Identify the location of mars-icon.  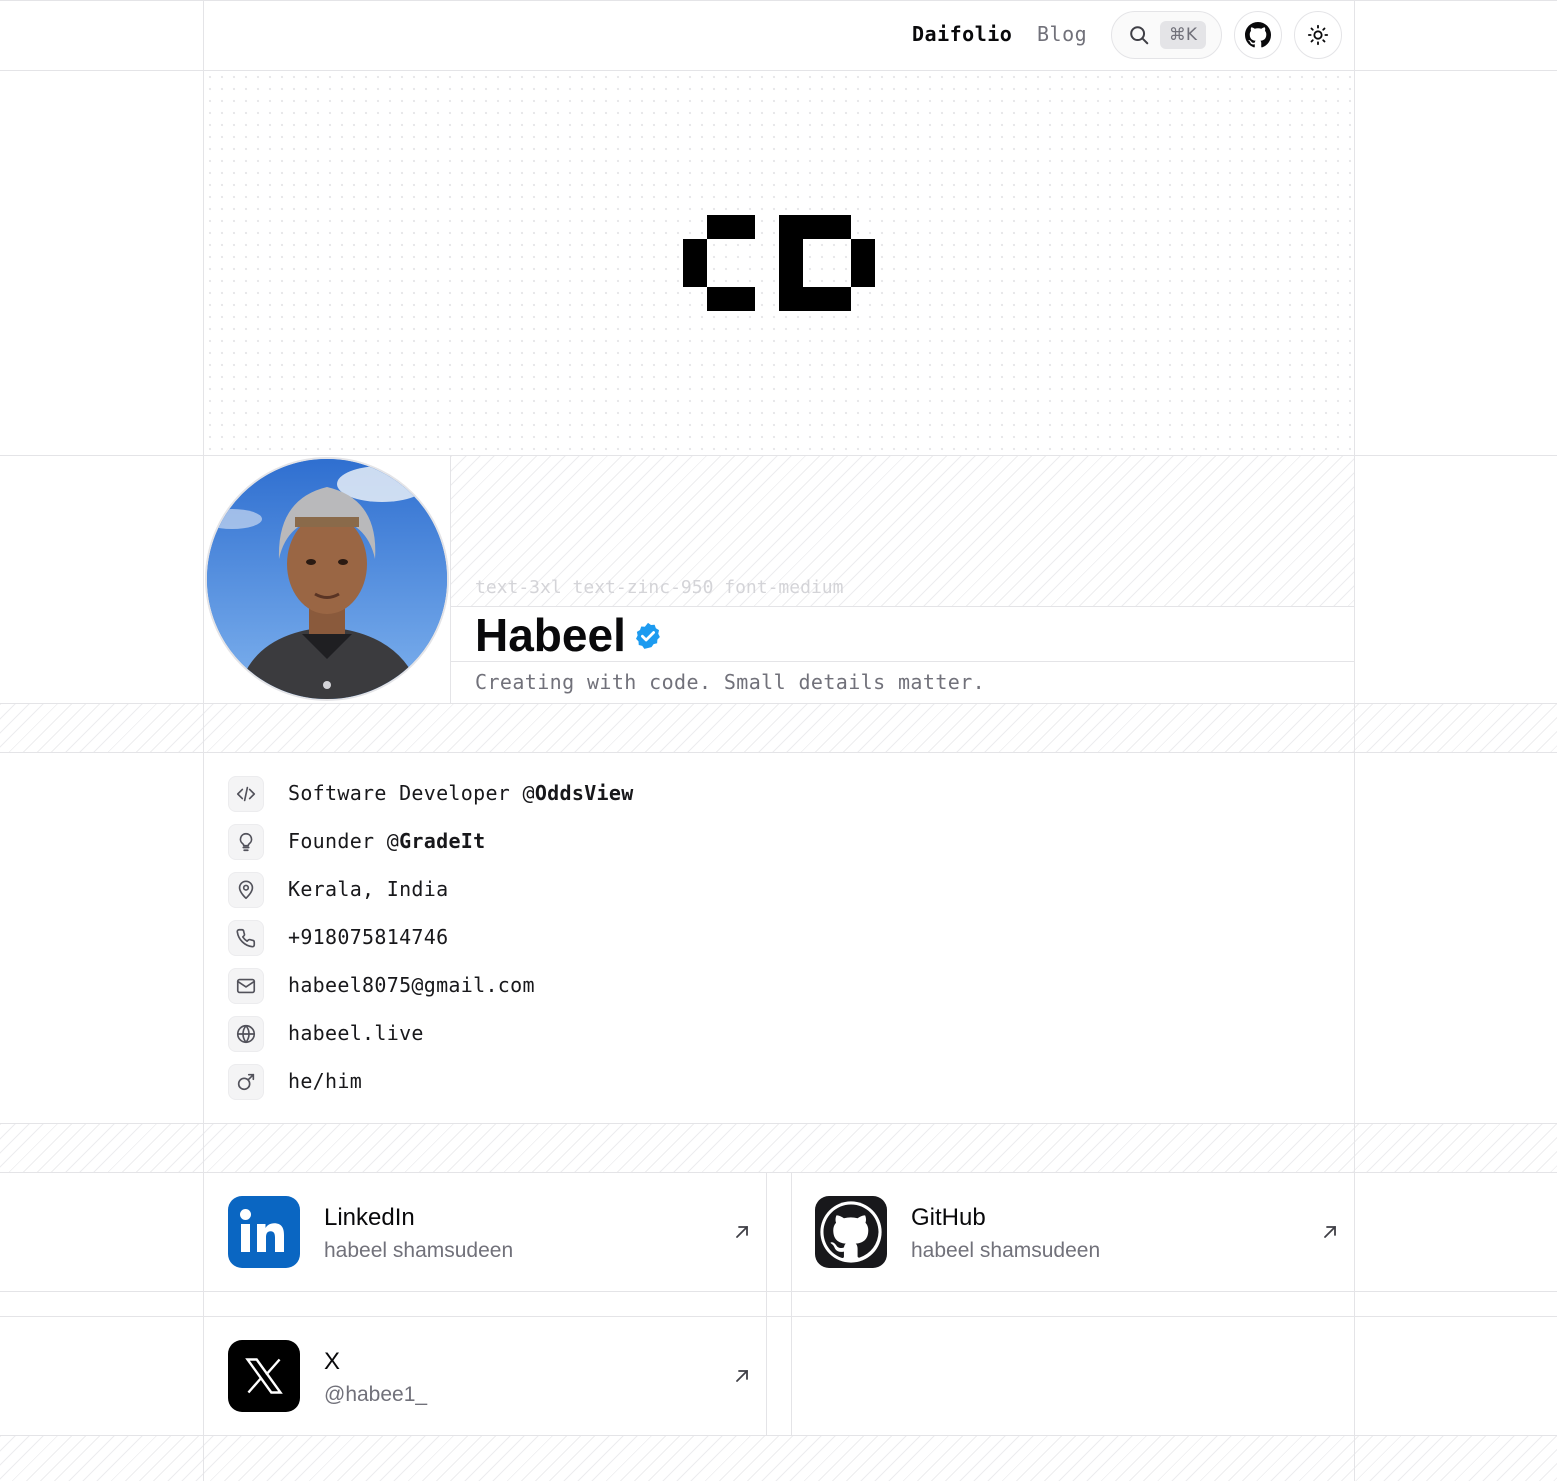
(246, 1082).